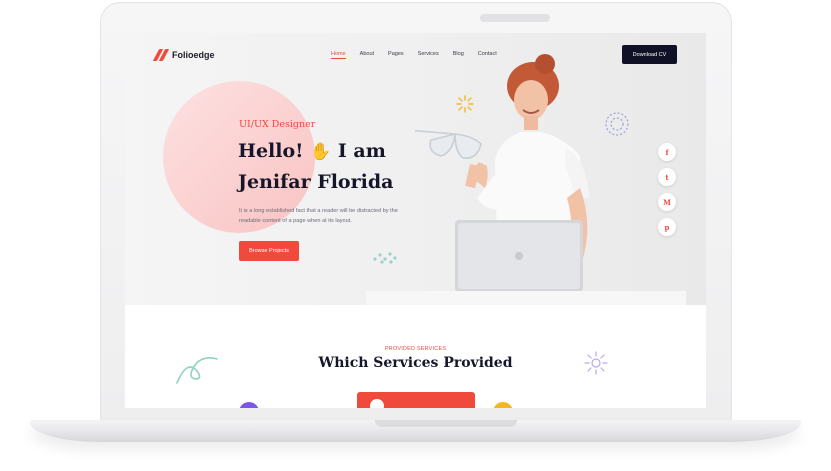 The width and height of the screenshot is (831, 471). Describe the element at coordinates (487, 55) in the screenshot. I see `nav-link-contact: Contact` at that location.